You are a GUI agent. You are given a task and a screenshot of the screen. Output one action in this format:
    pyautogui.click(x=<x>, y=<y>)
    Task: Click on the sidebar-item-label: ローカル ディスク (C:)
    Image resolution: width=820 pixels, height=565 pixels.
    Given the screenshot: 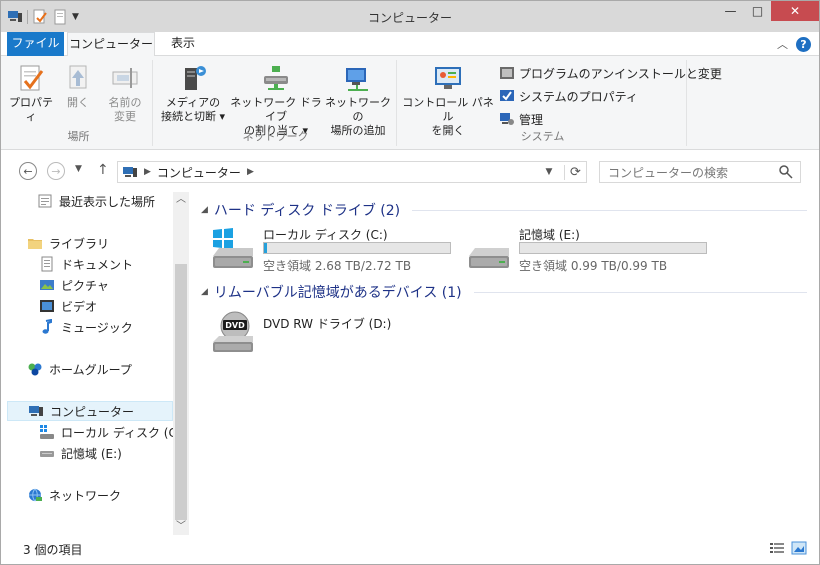 What is the action you would take?
    pyautogui.click(x=123, y=432)
    